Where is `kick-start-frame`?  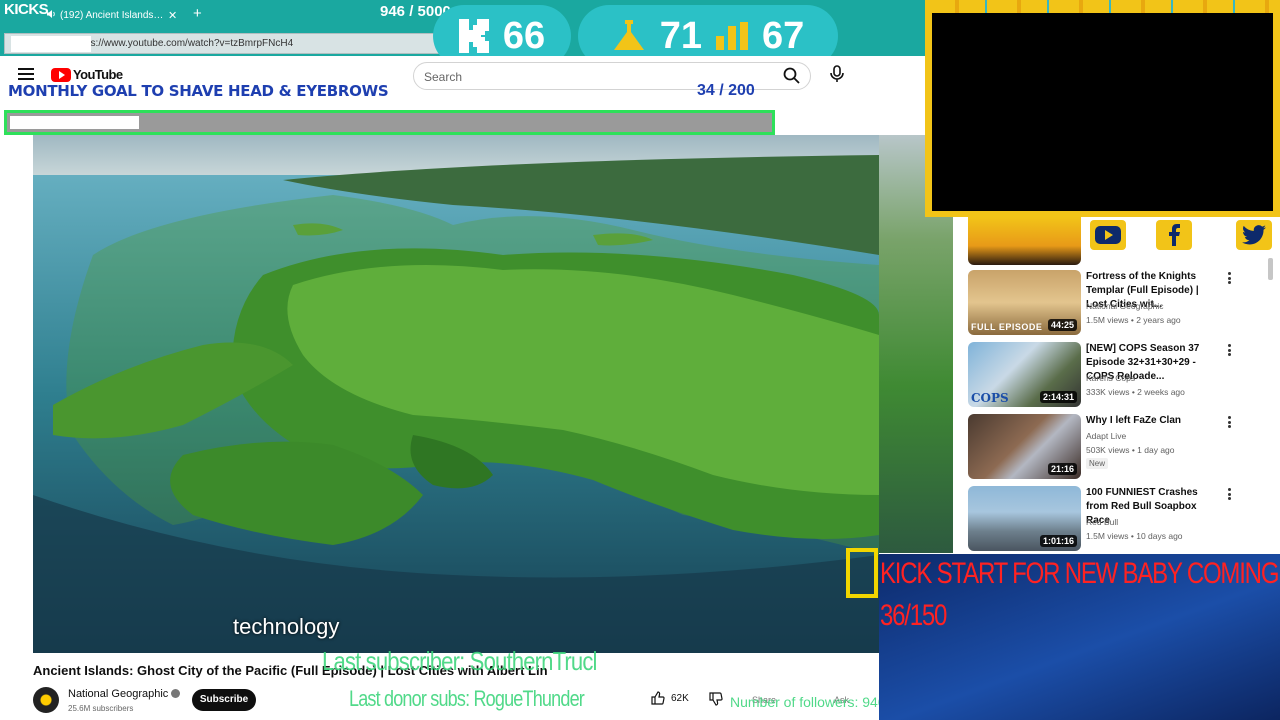
kick-start-frame is located at coordinates (862, 573).